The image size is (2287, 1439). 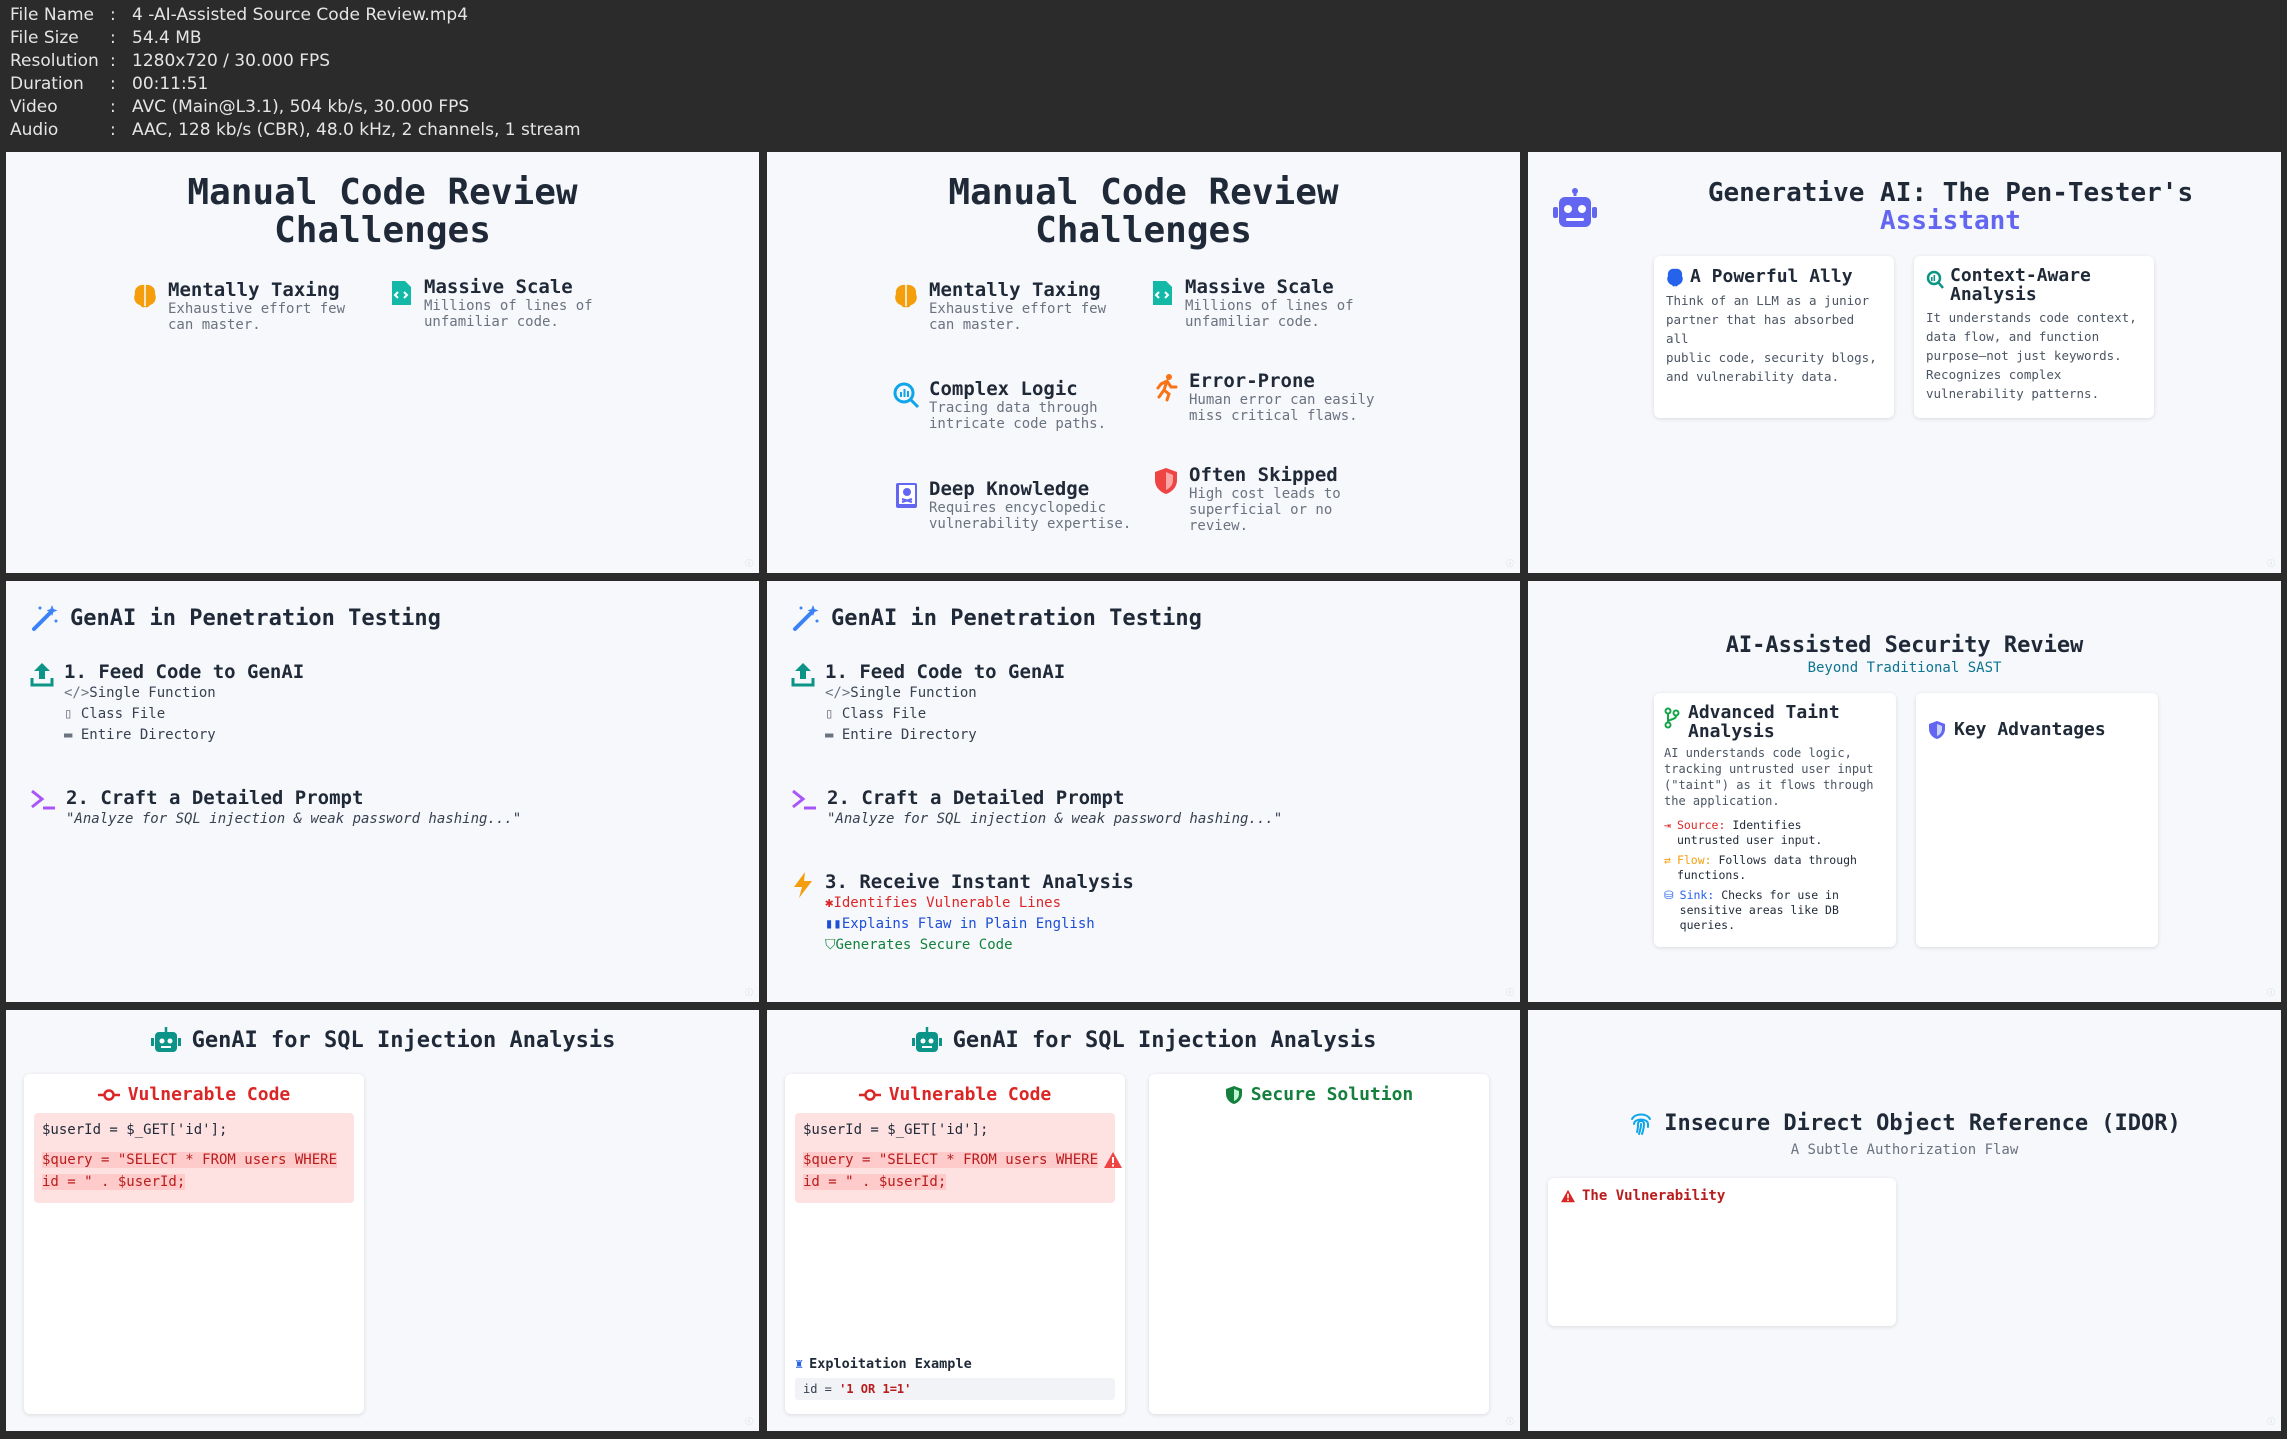 I want to click on card-title: Vulnerable Code, so click(x=970, y=1094).